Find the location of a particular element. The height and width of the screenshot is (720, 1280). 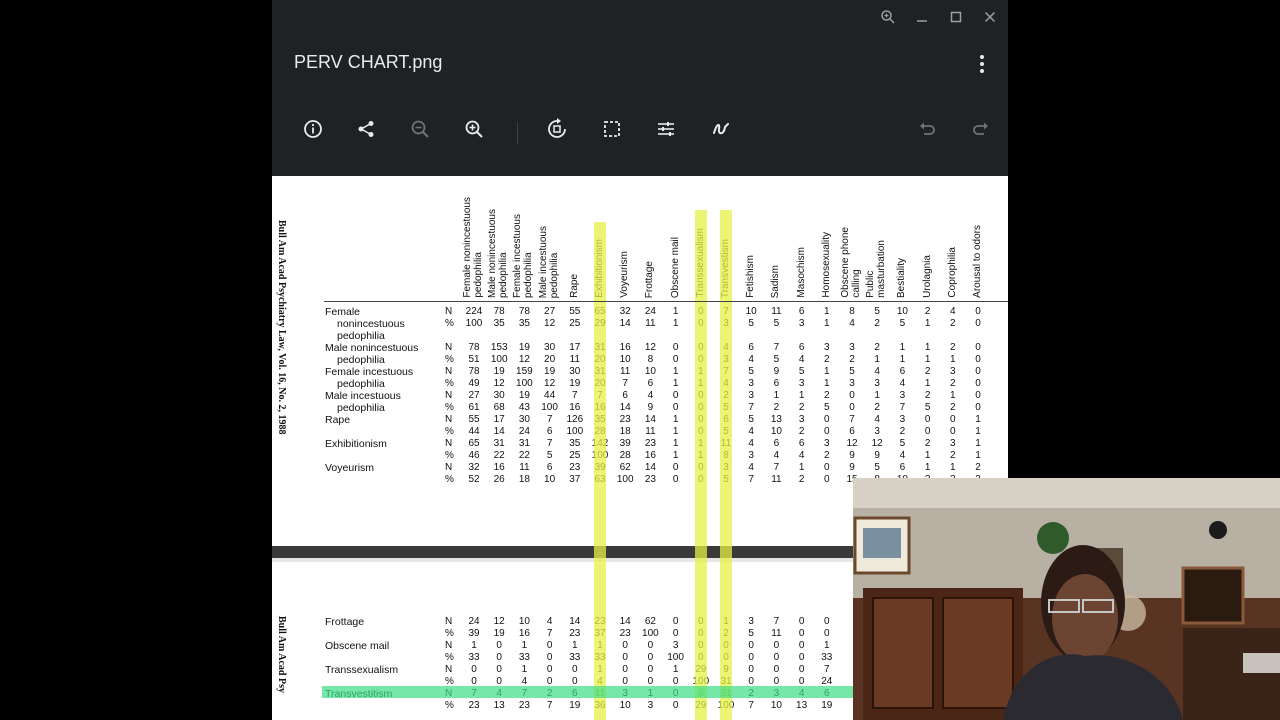

table-cell: 8 is located at coordinates (852, 311).